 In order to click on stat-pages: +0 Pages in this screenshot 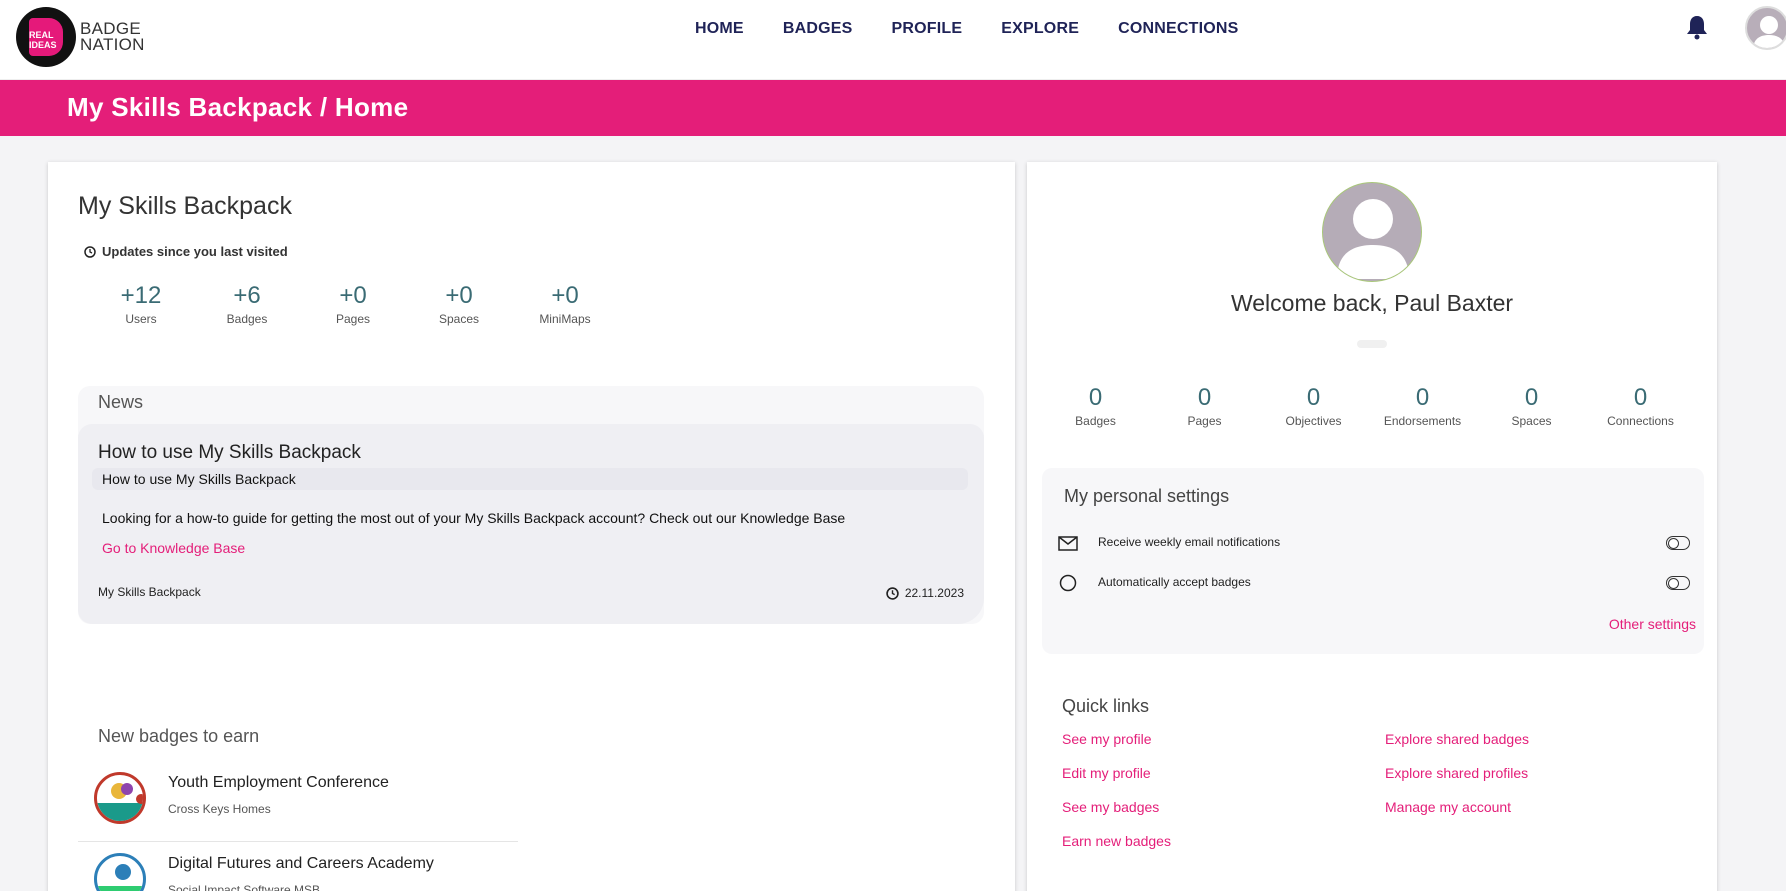, I will do `click(353, 304)`.